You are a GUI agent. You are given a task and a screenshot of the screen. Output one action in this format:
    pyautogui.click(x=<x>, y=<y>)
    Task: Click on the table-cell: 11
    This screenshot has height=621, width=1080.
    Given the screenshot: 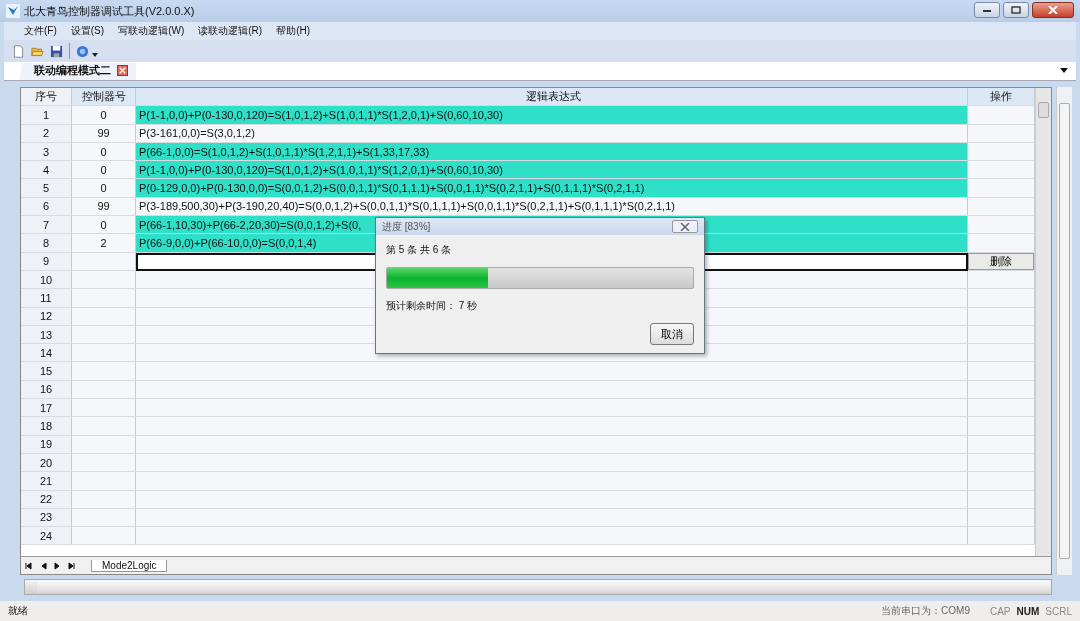 What is the action you would take?
    pyautogui.click(x=46, y=298)
    